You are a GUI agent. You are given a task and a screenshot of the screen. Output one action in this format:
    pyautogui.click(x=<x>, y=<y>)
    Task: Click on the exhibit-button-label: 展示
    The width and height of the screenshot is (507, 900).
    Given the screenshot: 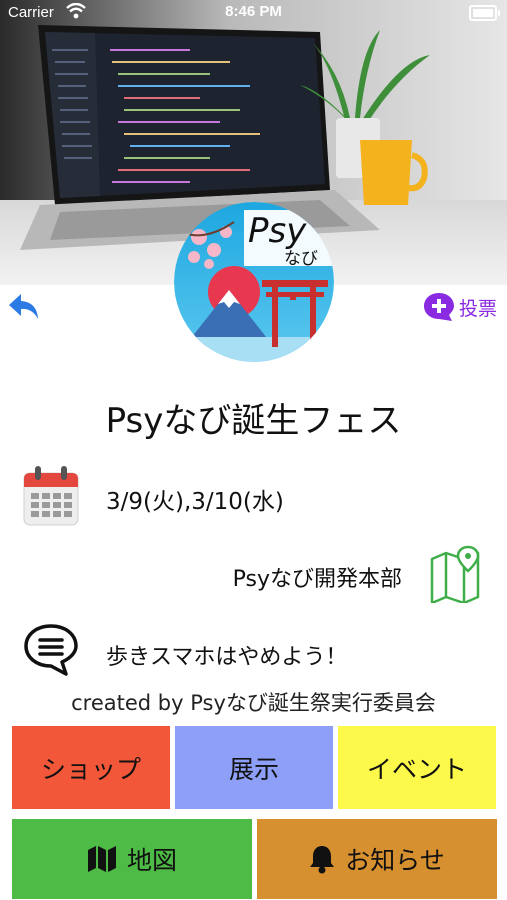 What is the action you would take?
    pyautogui.click(x=253, y=769)
    